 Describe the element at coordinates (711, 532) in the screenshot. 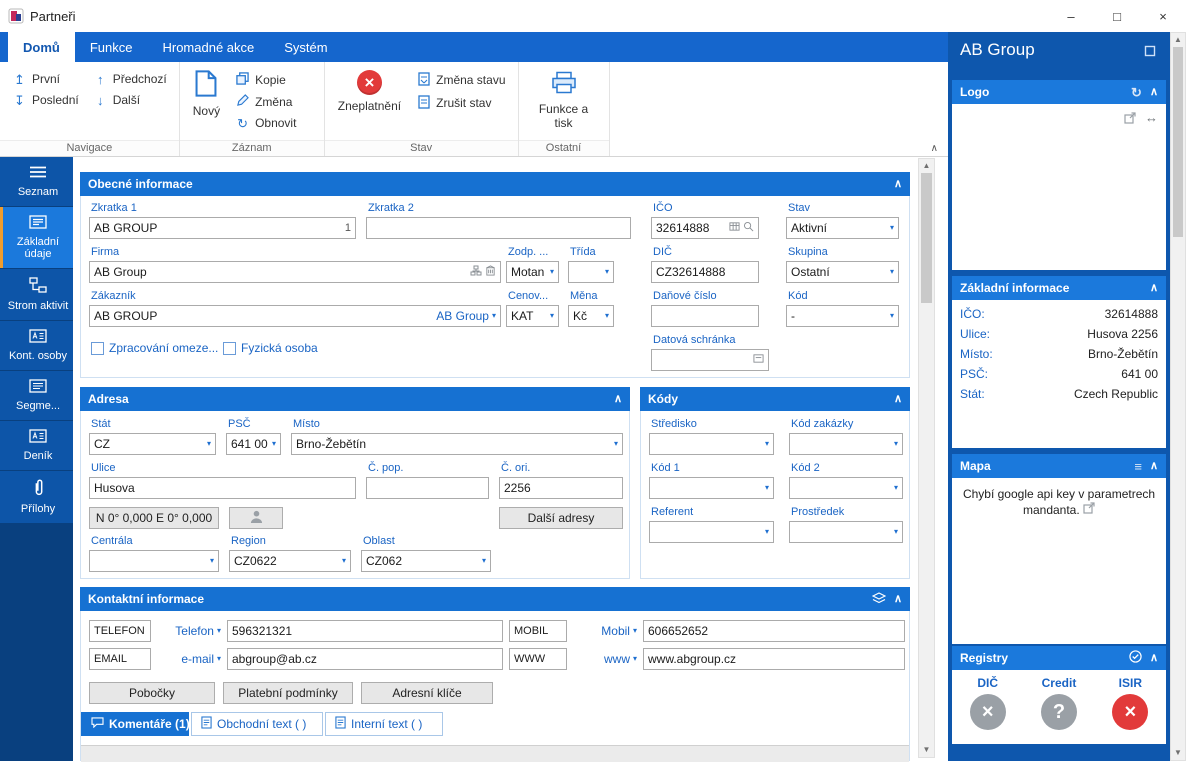

I see `referent-combo: ▾` at that location.